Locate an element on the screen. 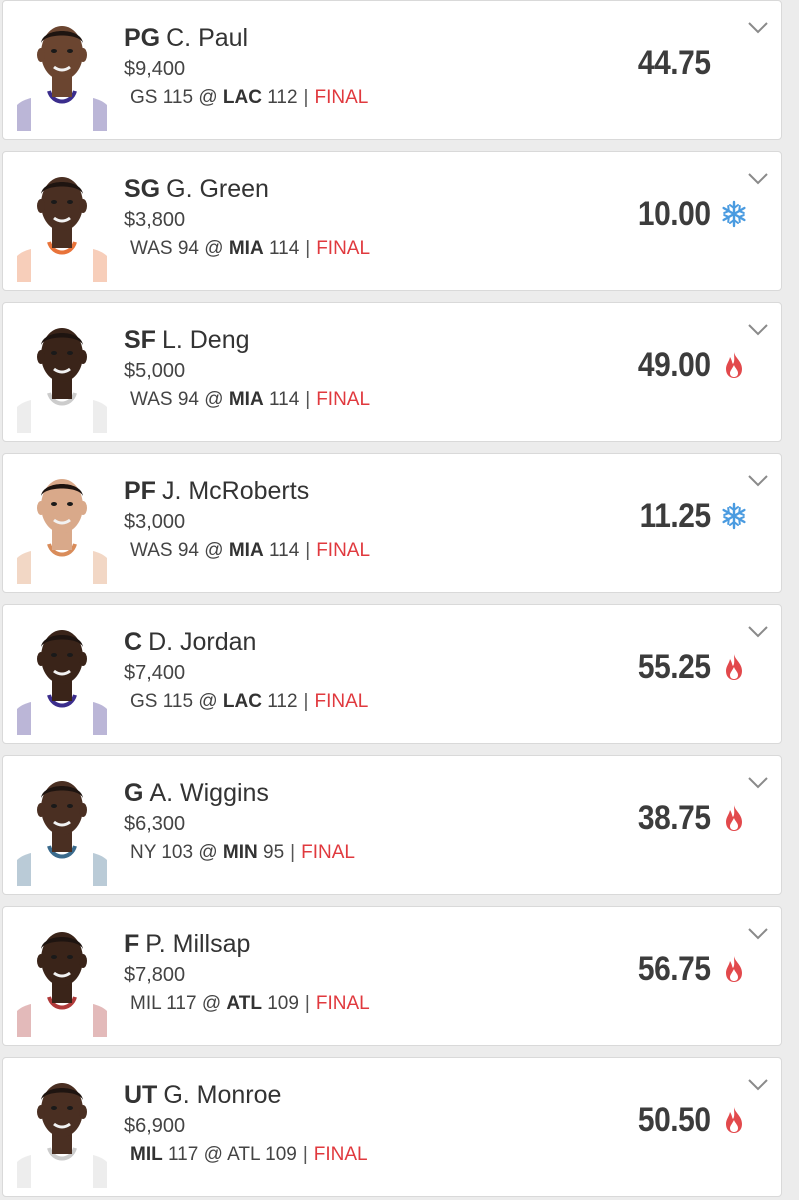 This screenshot has height=1200, width=799. fantasy-points: 10.00 is located at coordinates (674, 214).